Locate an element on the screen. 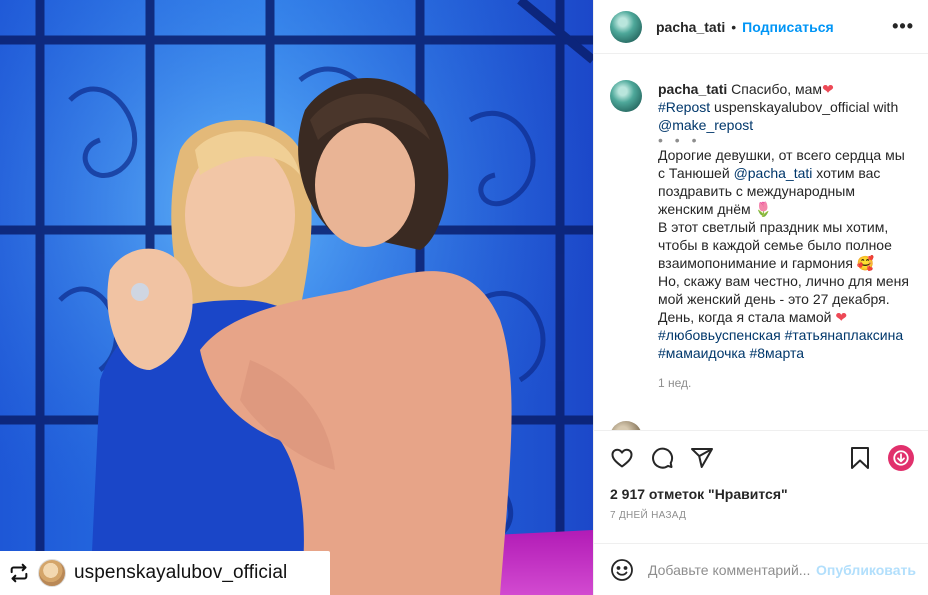 The height and width of the screenshot is (595, 928). caption-line: с Танюшей @pacha_tati хотим вас is located at coordinates (784, 173).